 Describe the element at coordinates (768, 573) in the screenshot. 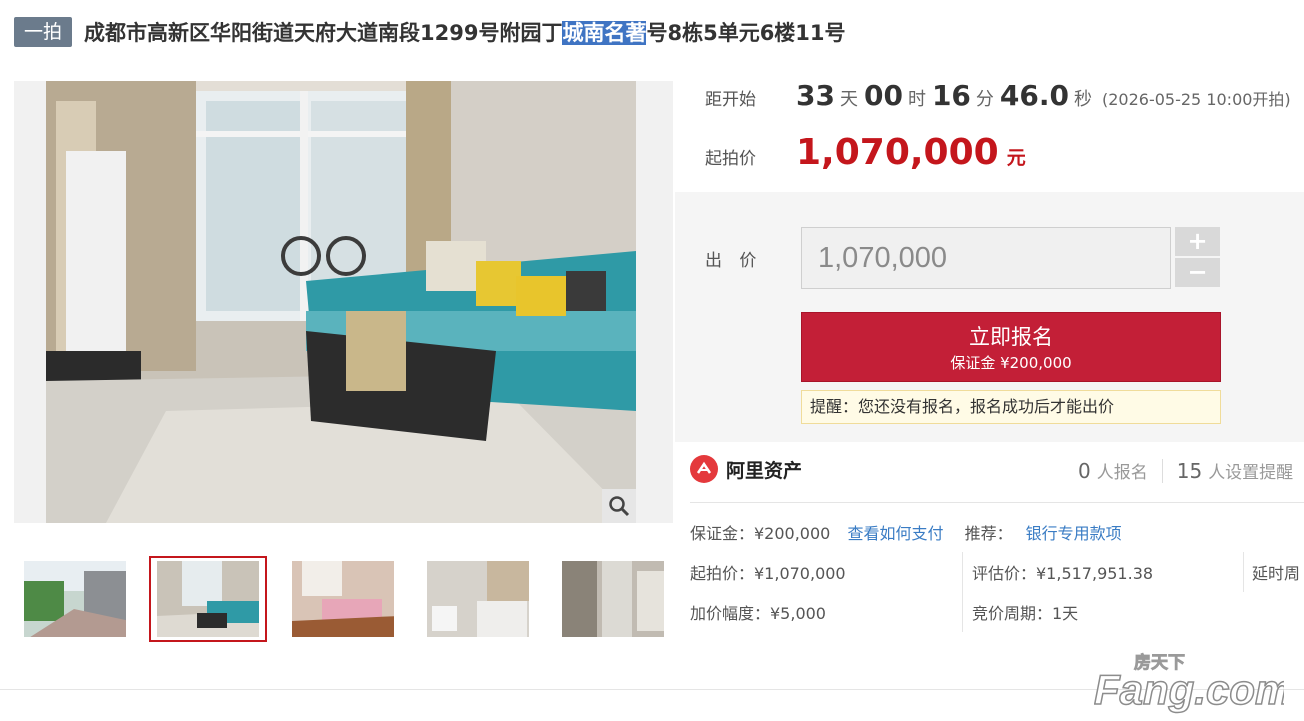

I see `start-price-detail: 起拍价：¥1,070,000` at that location.